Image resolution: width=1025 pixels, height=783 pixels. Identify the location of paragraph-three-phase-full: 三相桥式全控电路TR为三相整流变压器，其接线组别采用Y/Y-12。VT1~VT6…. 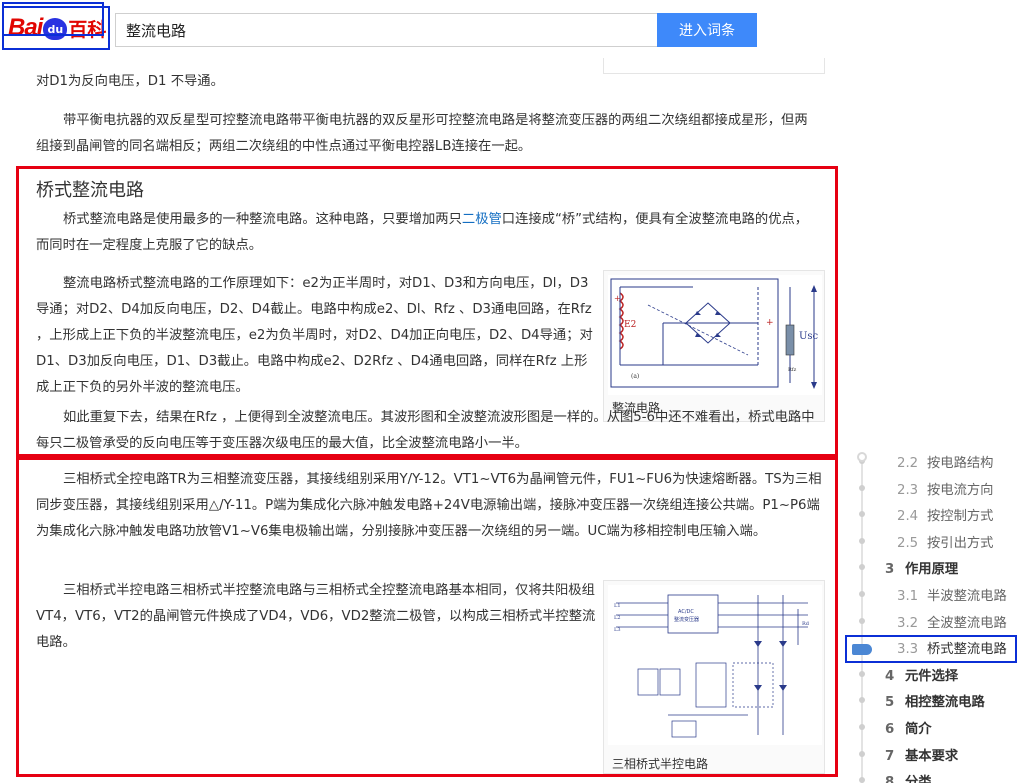
(429, 505).